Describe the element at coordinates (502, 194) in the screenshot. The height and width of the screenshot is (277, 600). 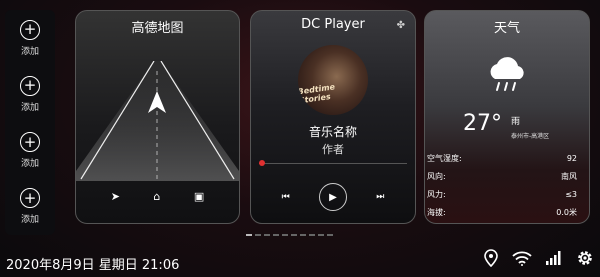
I see `weather-row: 风力: ≤3` at that location.